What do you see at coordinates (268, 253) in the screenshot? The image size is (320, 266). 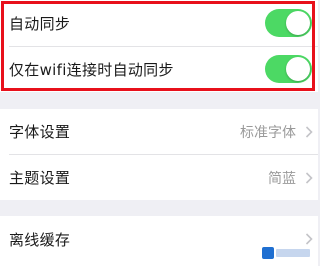 I see `watermark-icon` at bounding box center [268, 253].